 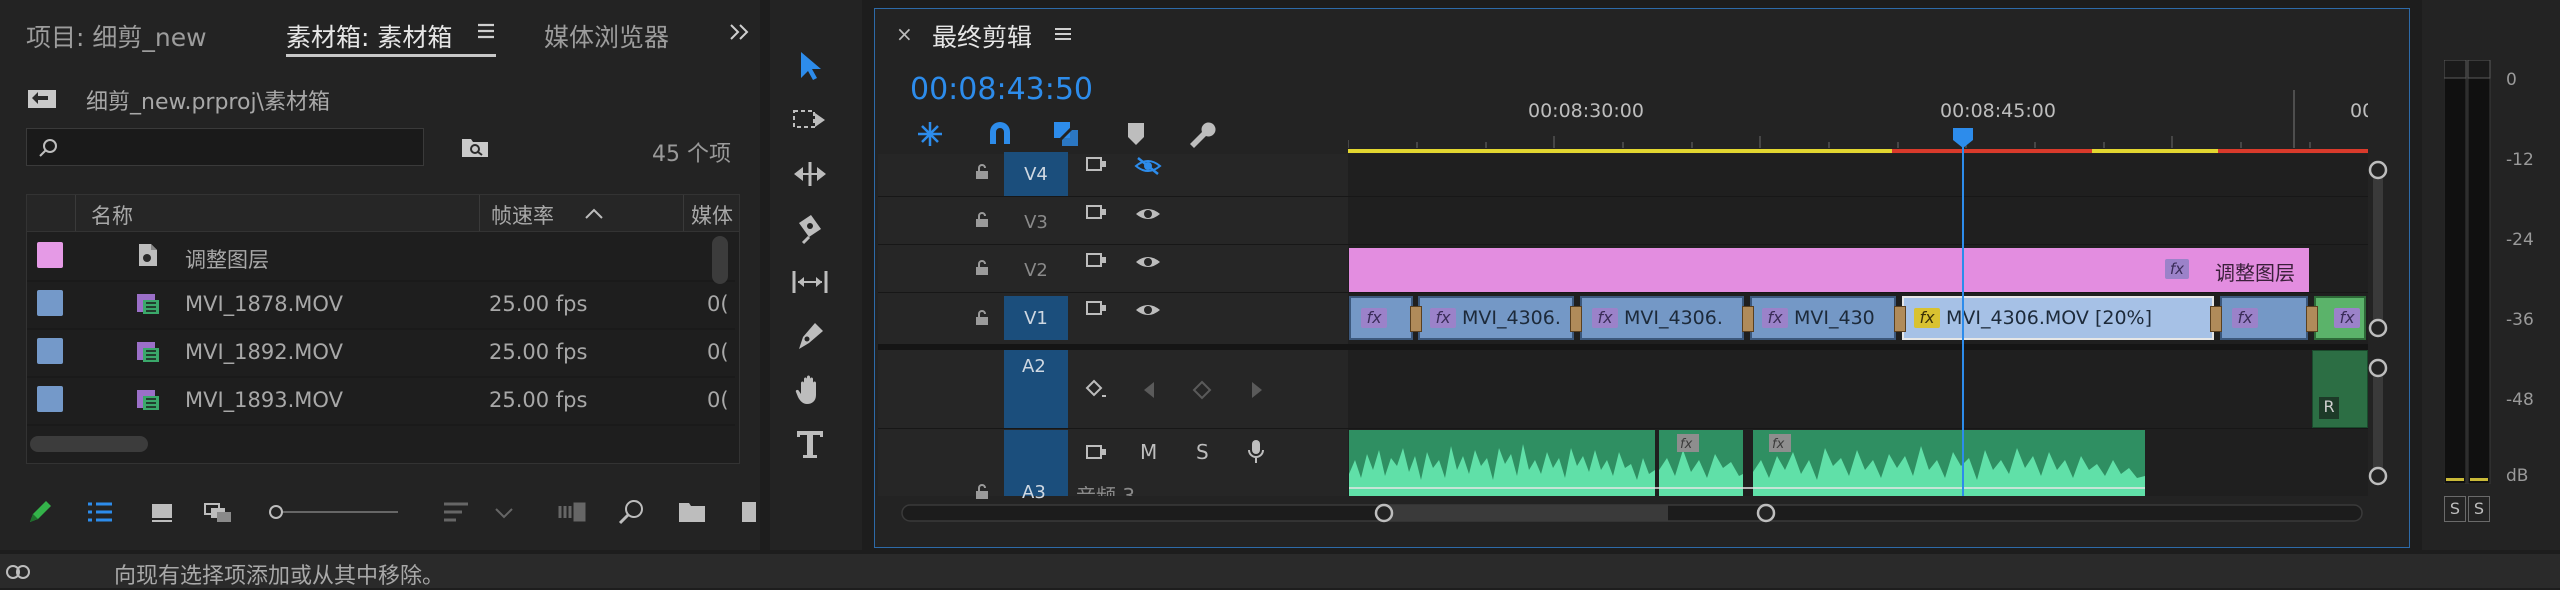 What do you see at coordinates (40, 512) in the screenshot?
I see `pencil-icon` at bounding box center [40, 512].